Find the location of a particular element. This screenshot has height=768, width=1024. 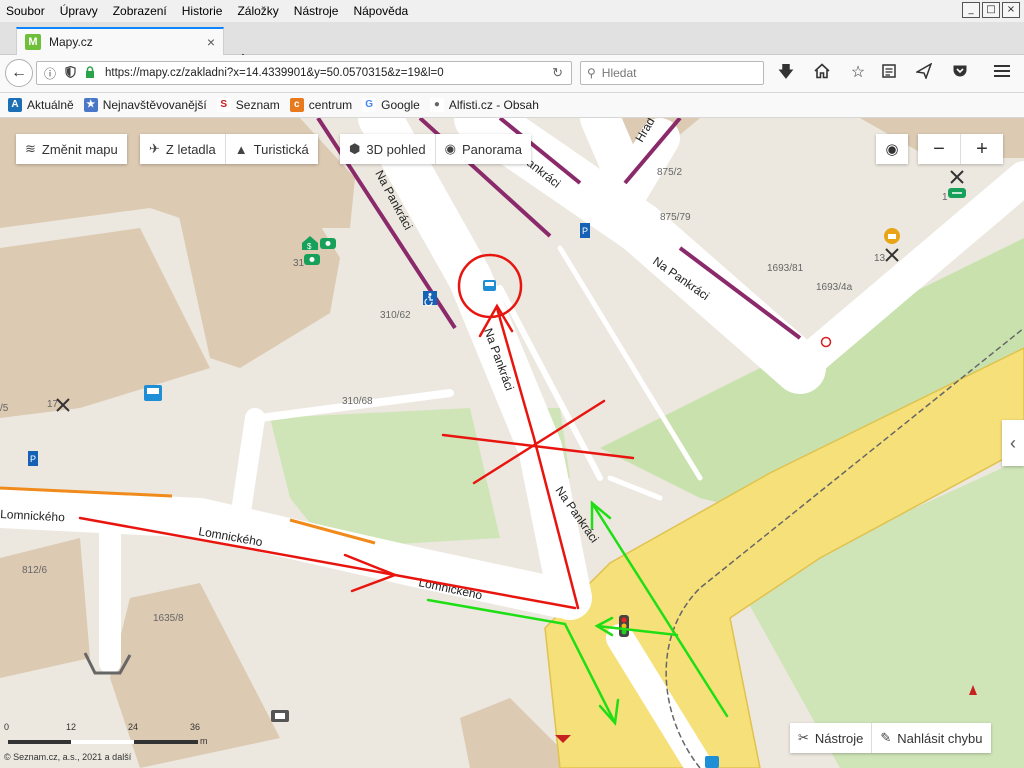

lock-icon is located at coordinates (90, 73).